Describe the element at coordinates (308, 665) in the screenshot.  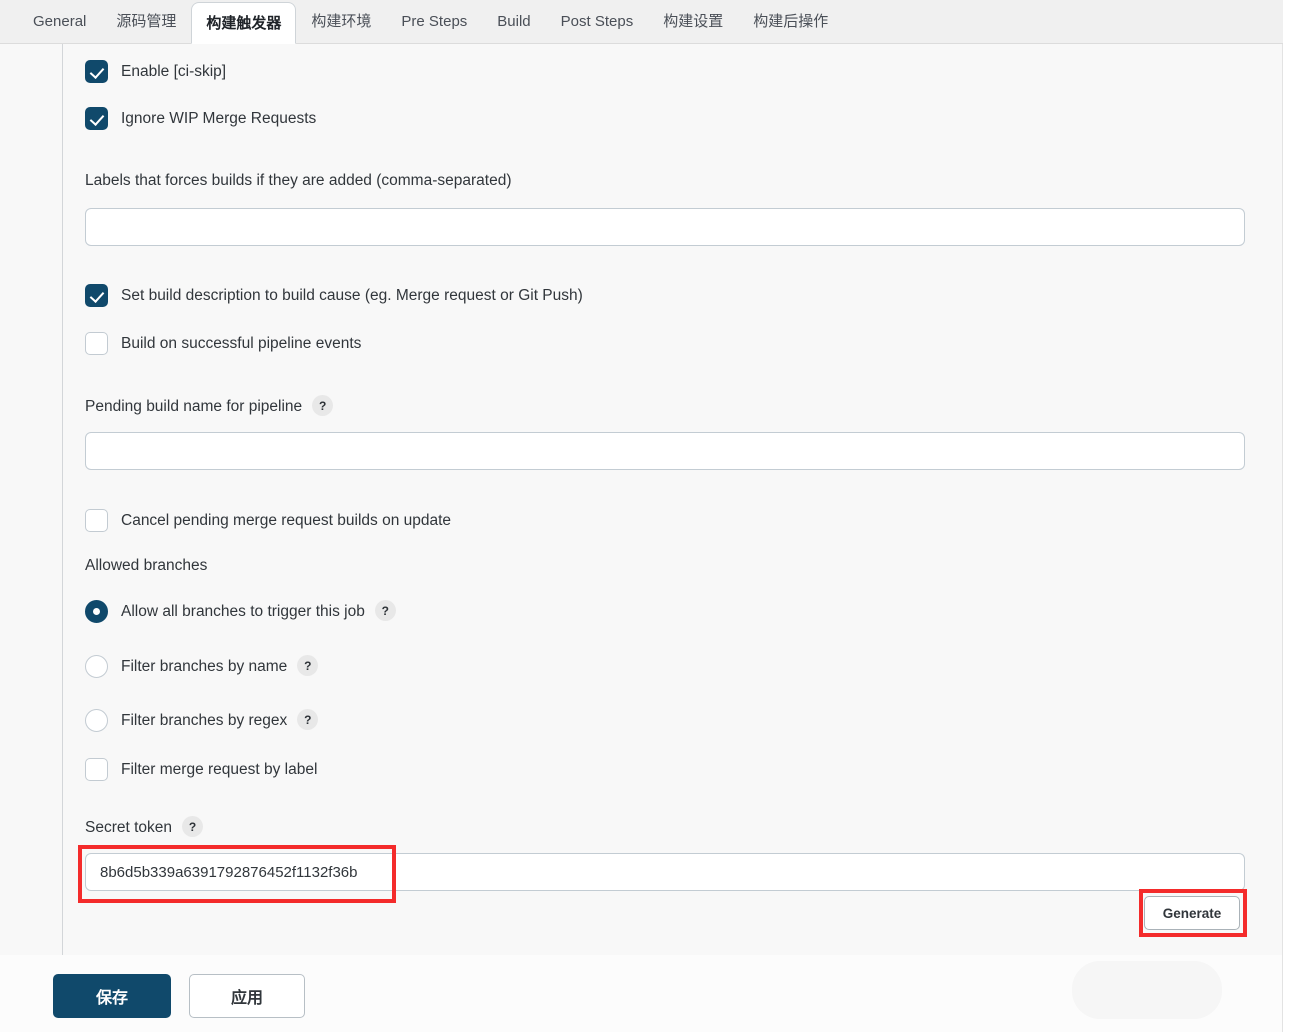
I see `help-icon-filter-by-name: ?` at that location.